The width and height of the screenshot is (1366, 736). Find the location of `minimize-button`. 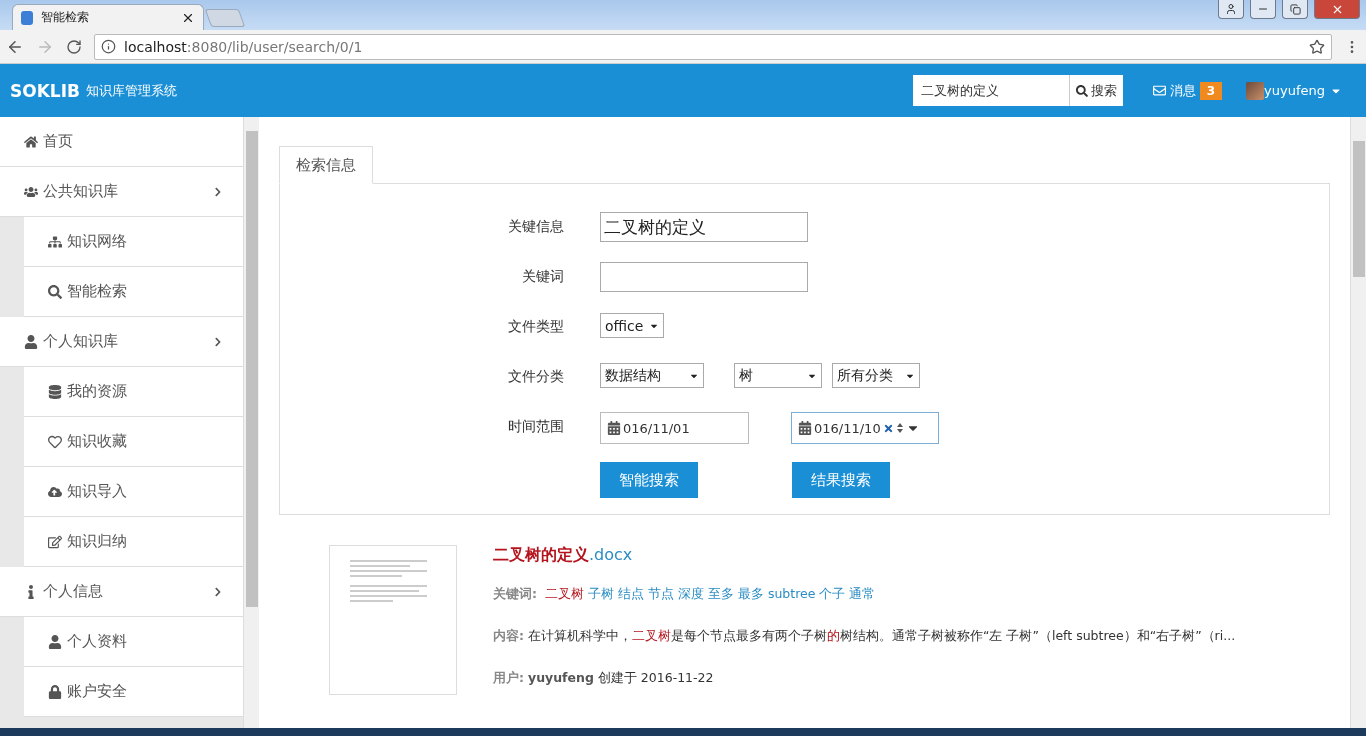

minimize-button is located at coordinates (1263, 9).